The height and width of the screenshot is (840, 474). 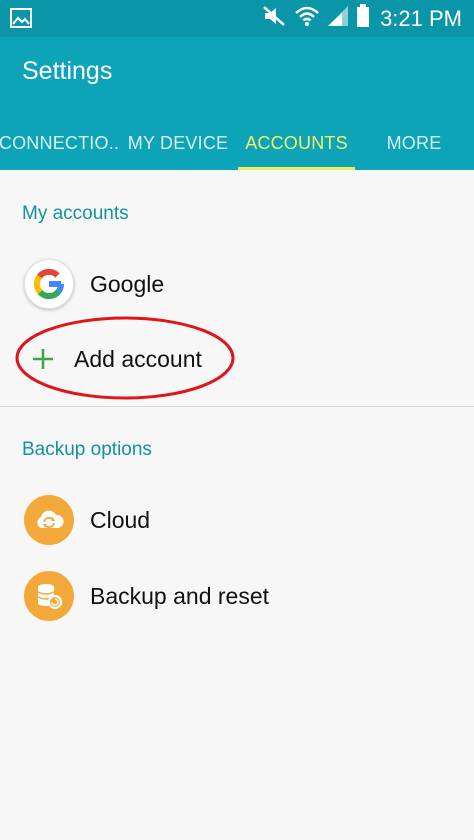 What do you see at coordinates (275, 18) in the screenshot?
I see `mute-icon` at bounding box center [275, 18].